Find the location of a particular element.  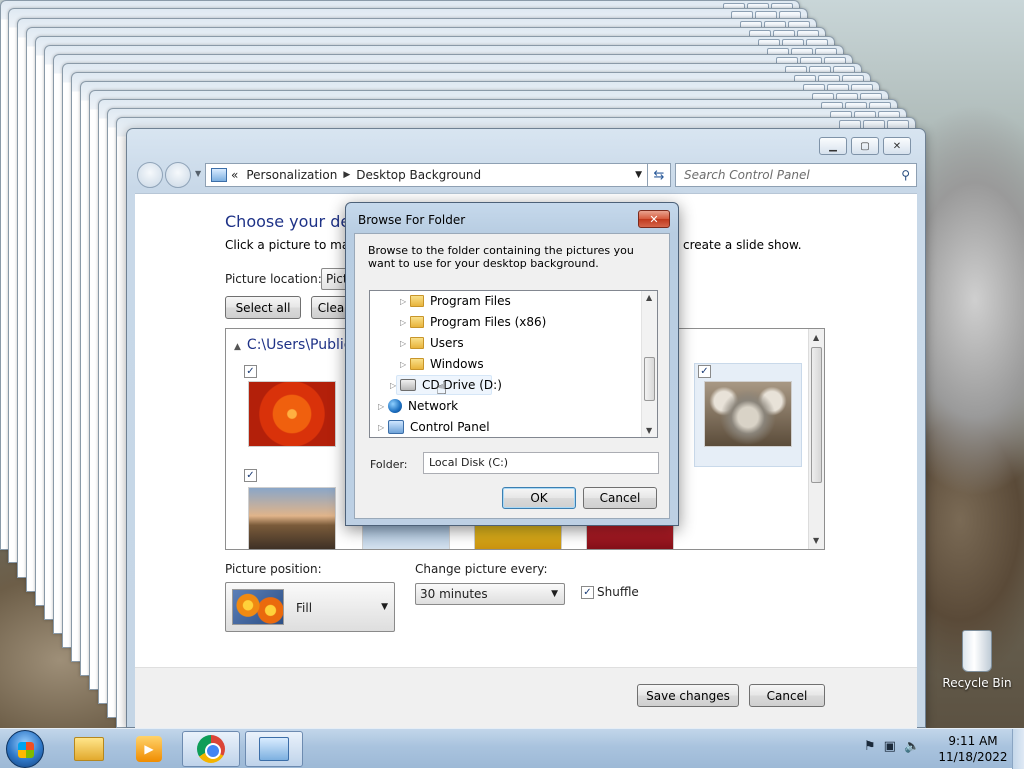

folder-label: Folder: is located at coordinates (389, 464).